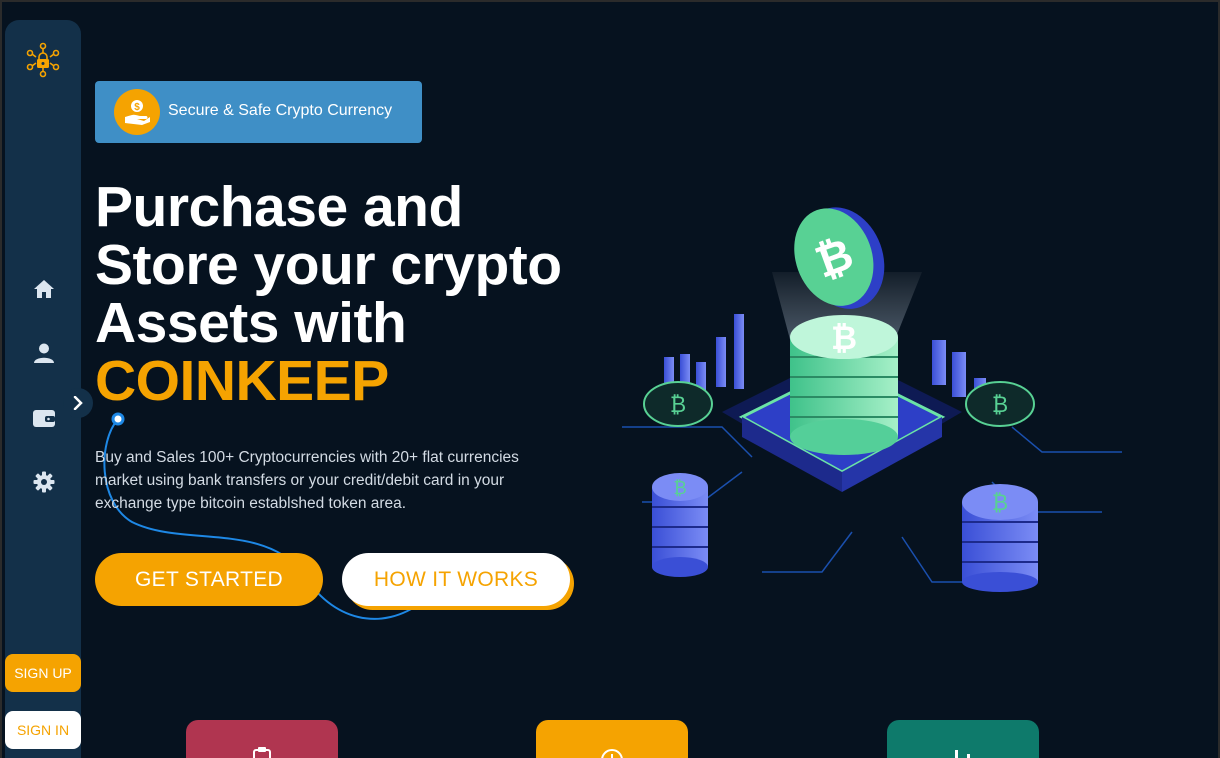 Image resolution: width=1220 pixels, height=758 pixels. Describe the element at coordinates (262, 752) in the screenshot. I see `clipboard-icon` at that location.